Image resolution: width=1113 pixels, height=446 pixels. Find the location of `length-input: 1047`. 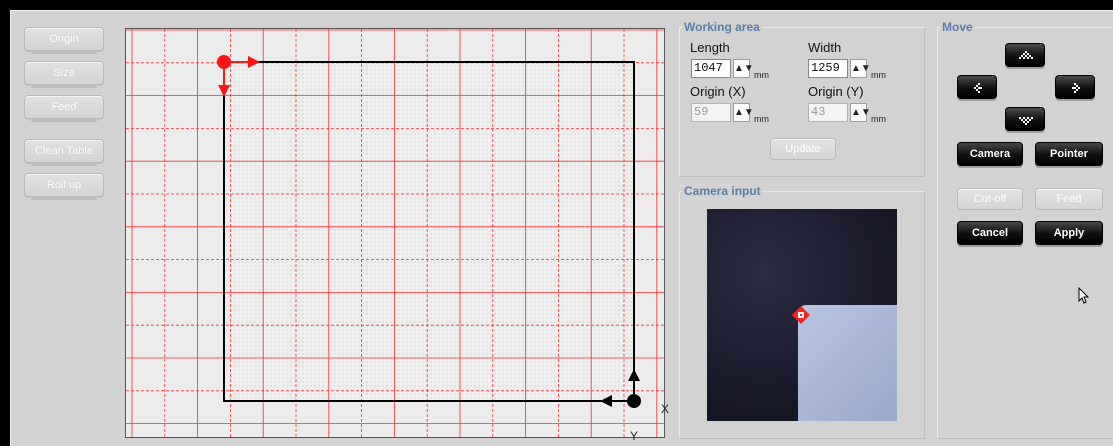

length-input: 1047 is located at coordinates (711, 68).